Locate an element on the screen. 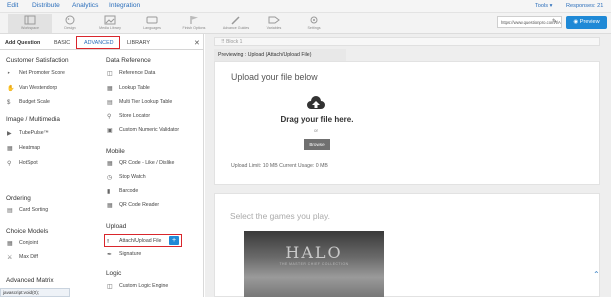  item-lookup-table: ▦ Lookup Table is located at coordinates (128, 88).